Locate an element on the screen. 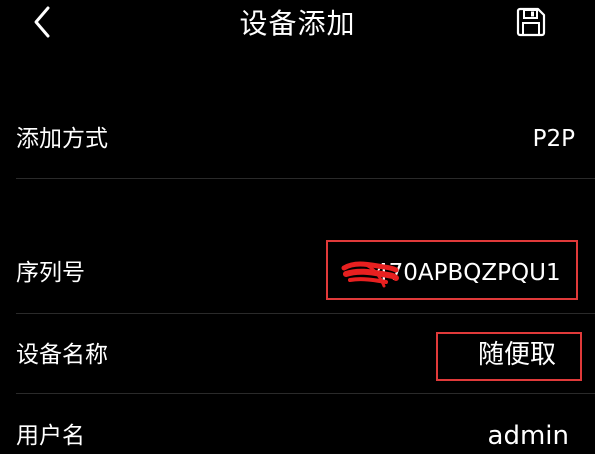 The height and width of the screenshot is (454, 595). device-name-label: 设备名称 is located at coordinates (62, 355).